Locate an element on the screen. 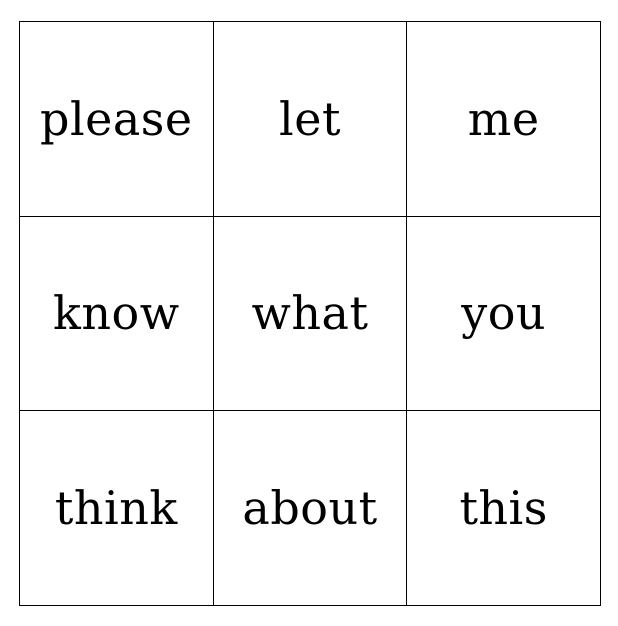 Image resolution: width=618 pixels, height=626 pixels. cell-word: what is located at coordinates (310, 313).